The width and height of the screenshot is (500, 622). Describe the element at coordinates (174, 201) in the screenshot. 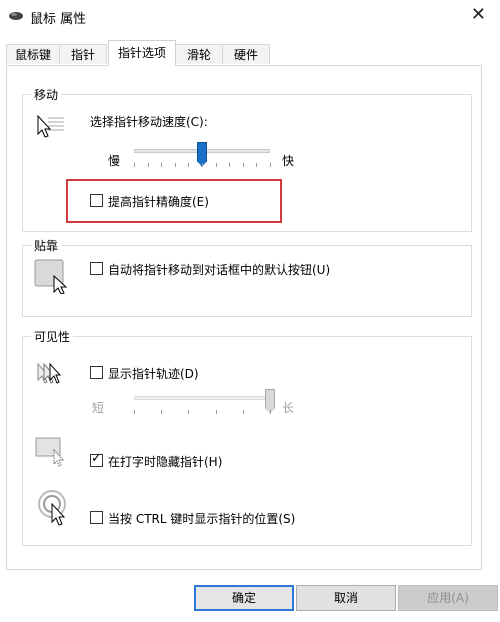

I see `annotation-highlight-box` at that location.